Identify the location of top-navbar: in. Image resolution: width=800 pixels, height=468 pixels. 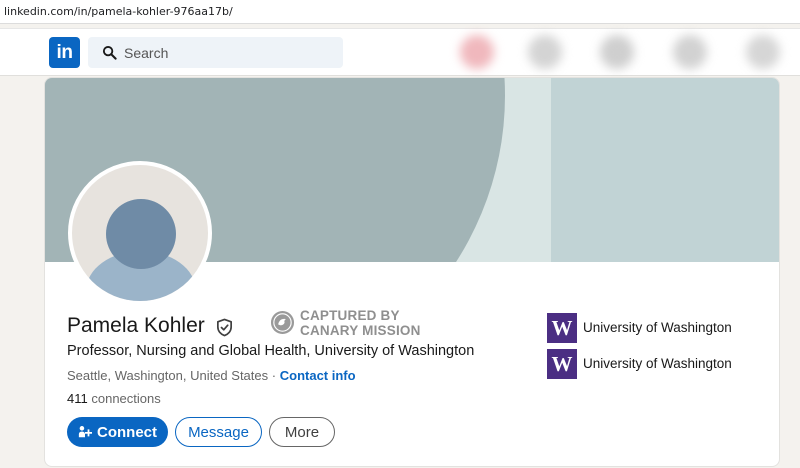
(400, 52).